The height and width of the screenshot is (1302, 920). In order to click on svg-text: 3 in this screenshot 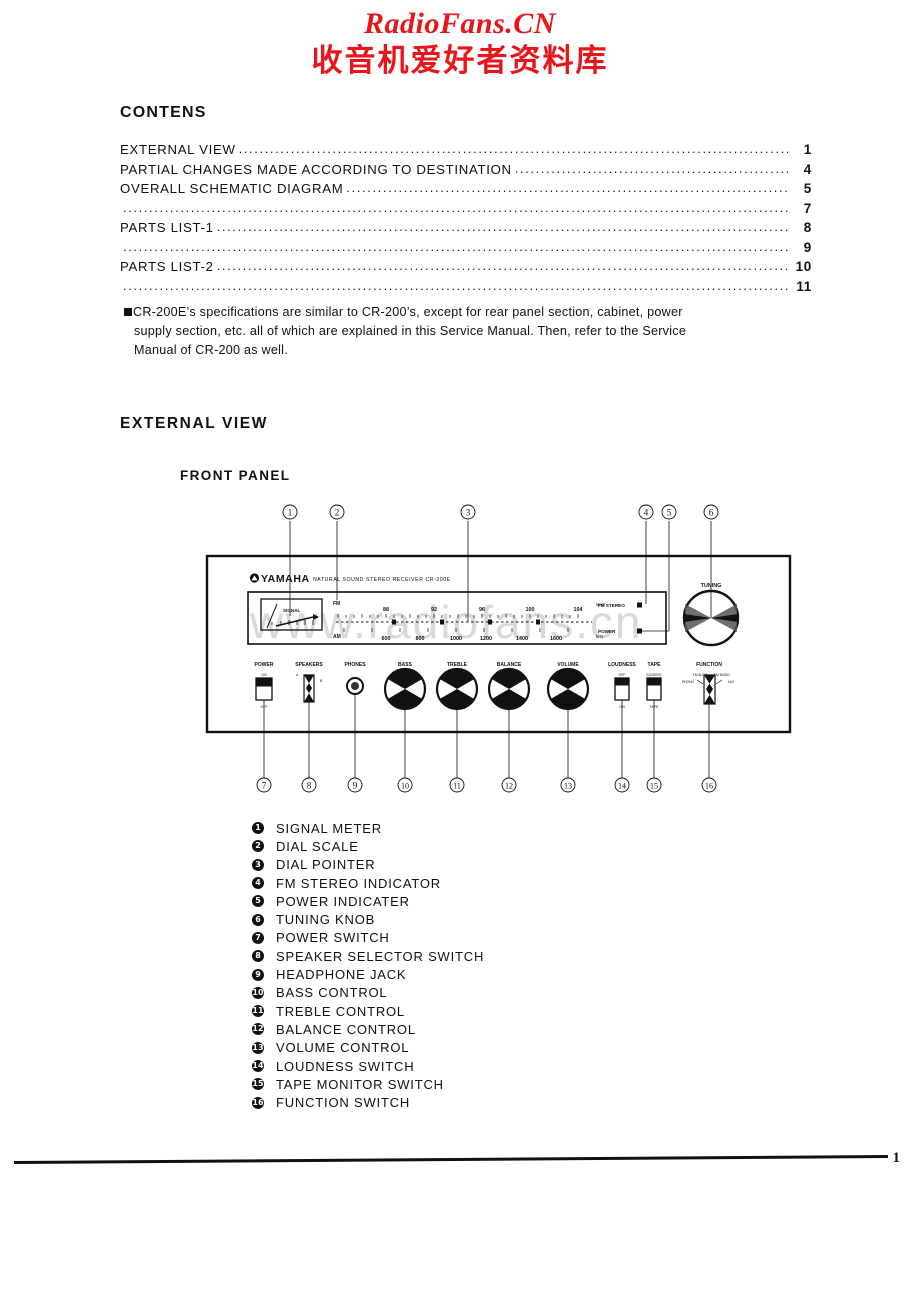, I will do `click(468, 513)`.